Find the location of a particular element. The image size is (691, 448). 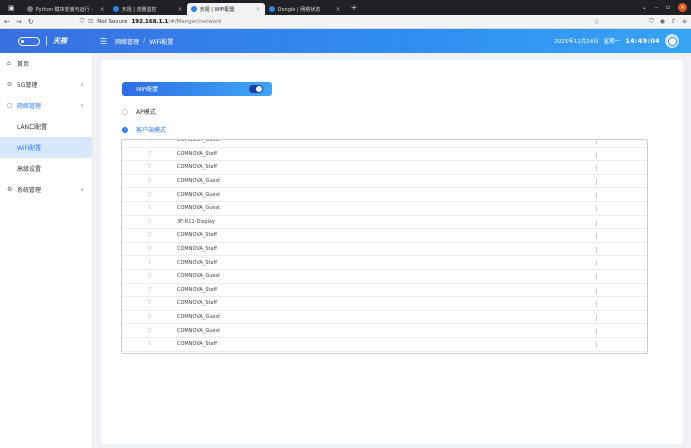

mode-ap-option: AP模式 is located at coordinates (139, 111).